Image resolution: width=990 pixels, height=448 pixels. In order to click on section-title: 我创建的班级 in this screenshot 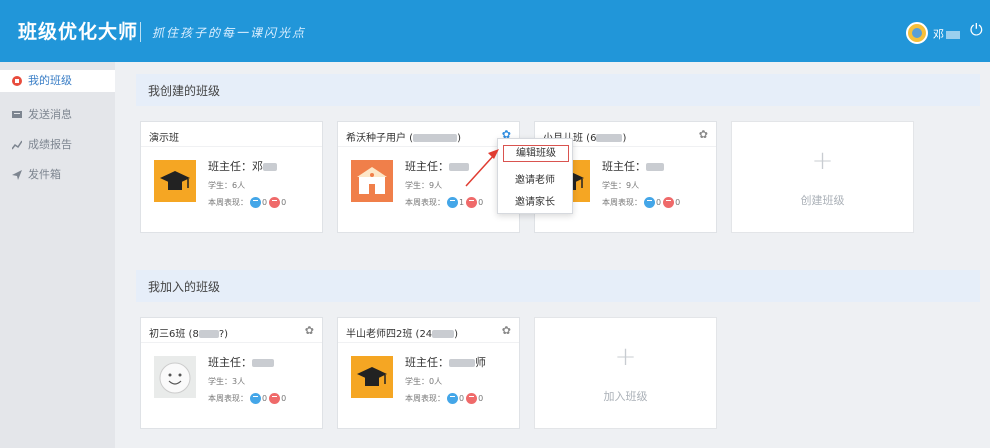, I will do `click(184, 91)`.